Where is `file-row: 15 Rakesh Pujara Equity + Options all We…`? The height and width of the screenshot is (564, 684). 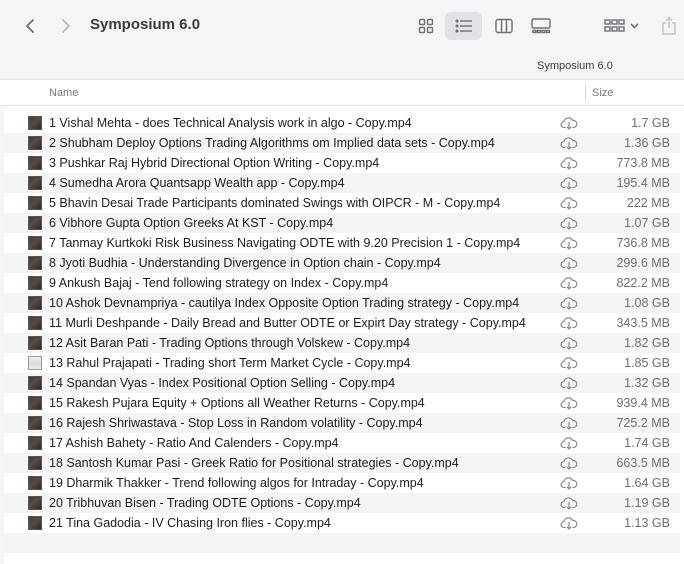 file-row: 15 Rakesh Pujara Equity + Options all We… is located at coordinates (342, 403).